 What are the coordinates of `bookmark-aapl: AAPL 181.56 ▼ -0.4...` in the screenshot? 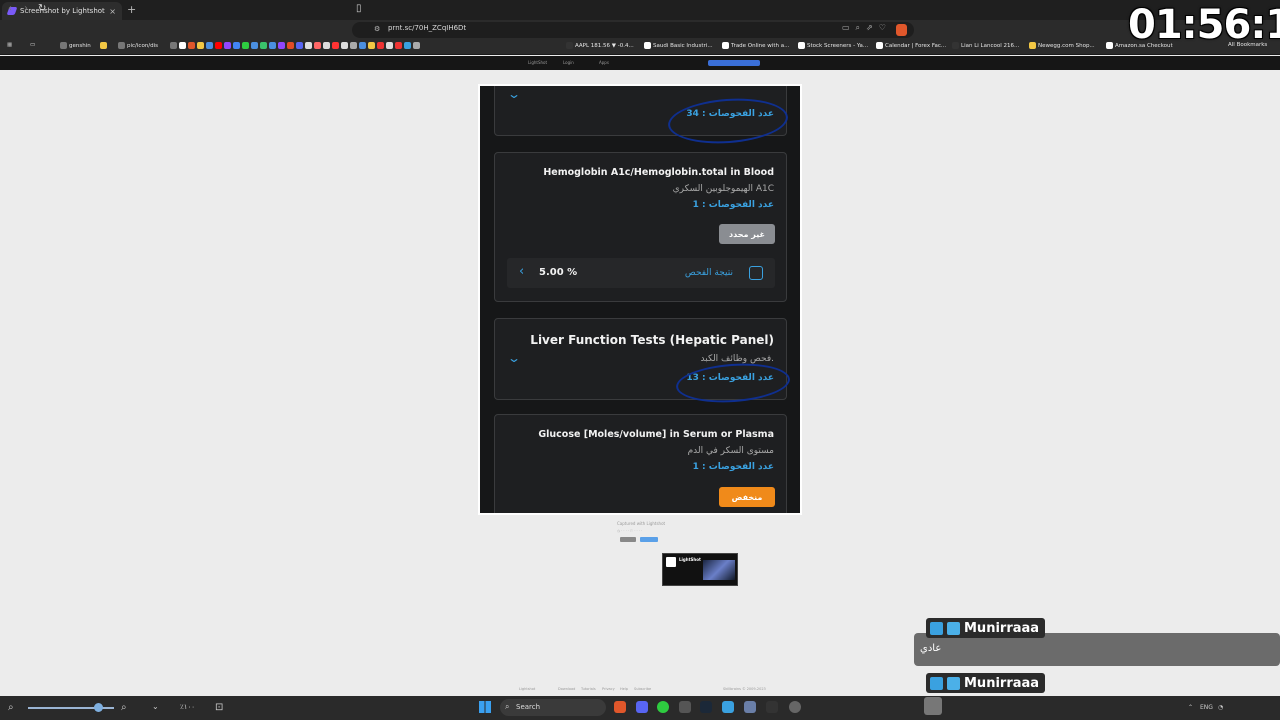 It's located at (600, 45).